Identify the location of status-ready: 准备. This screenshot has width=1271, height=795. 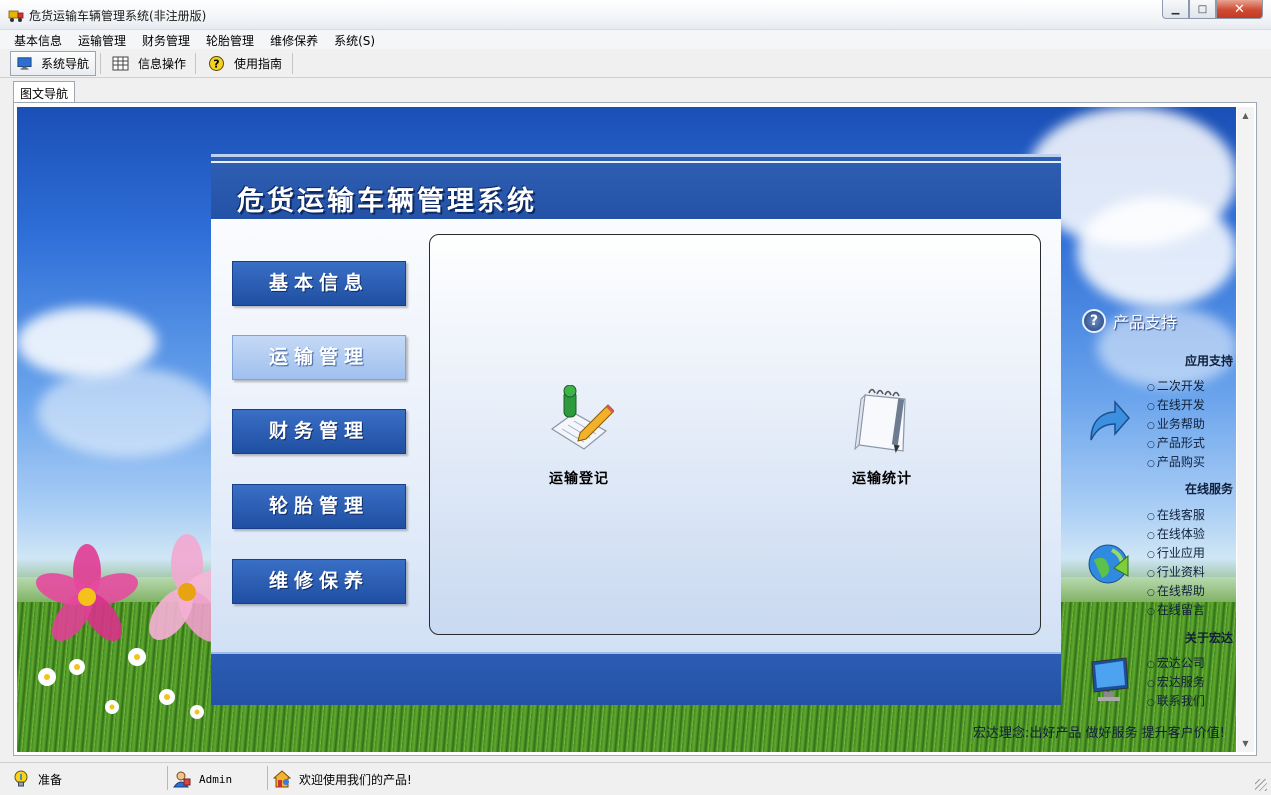
(37, 779).